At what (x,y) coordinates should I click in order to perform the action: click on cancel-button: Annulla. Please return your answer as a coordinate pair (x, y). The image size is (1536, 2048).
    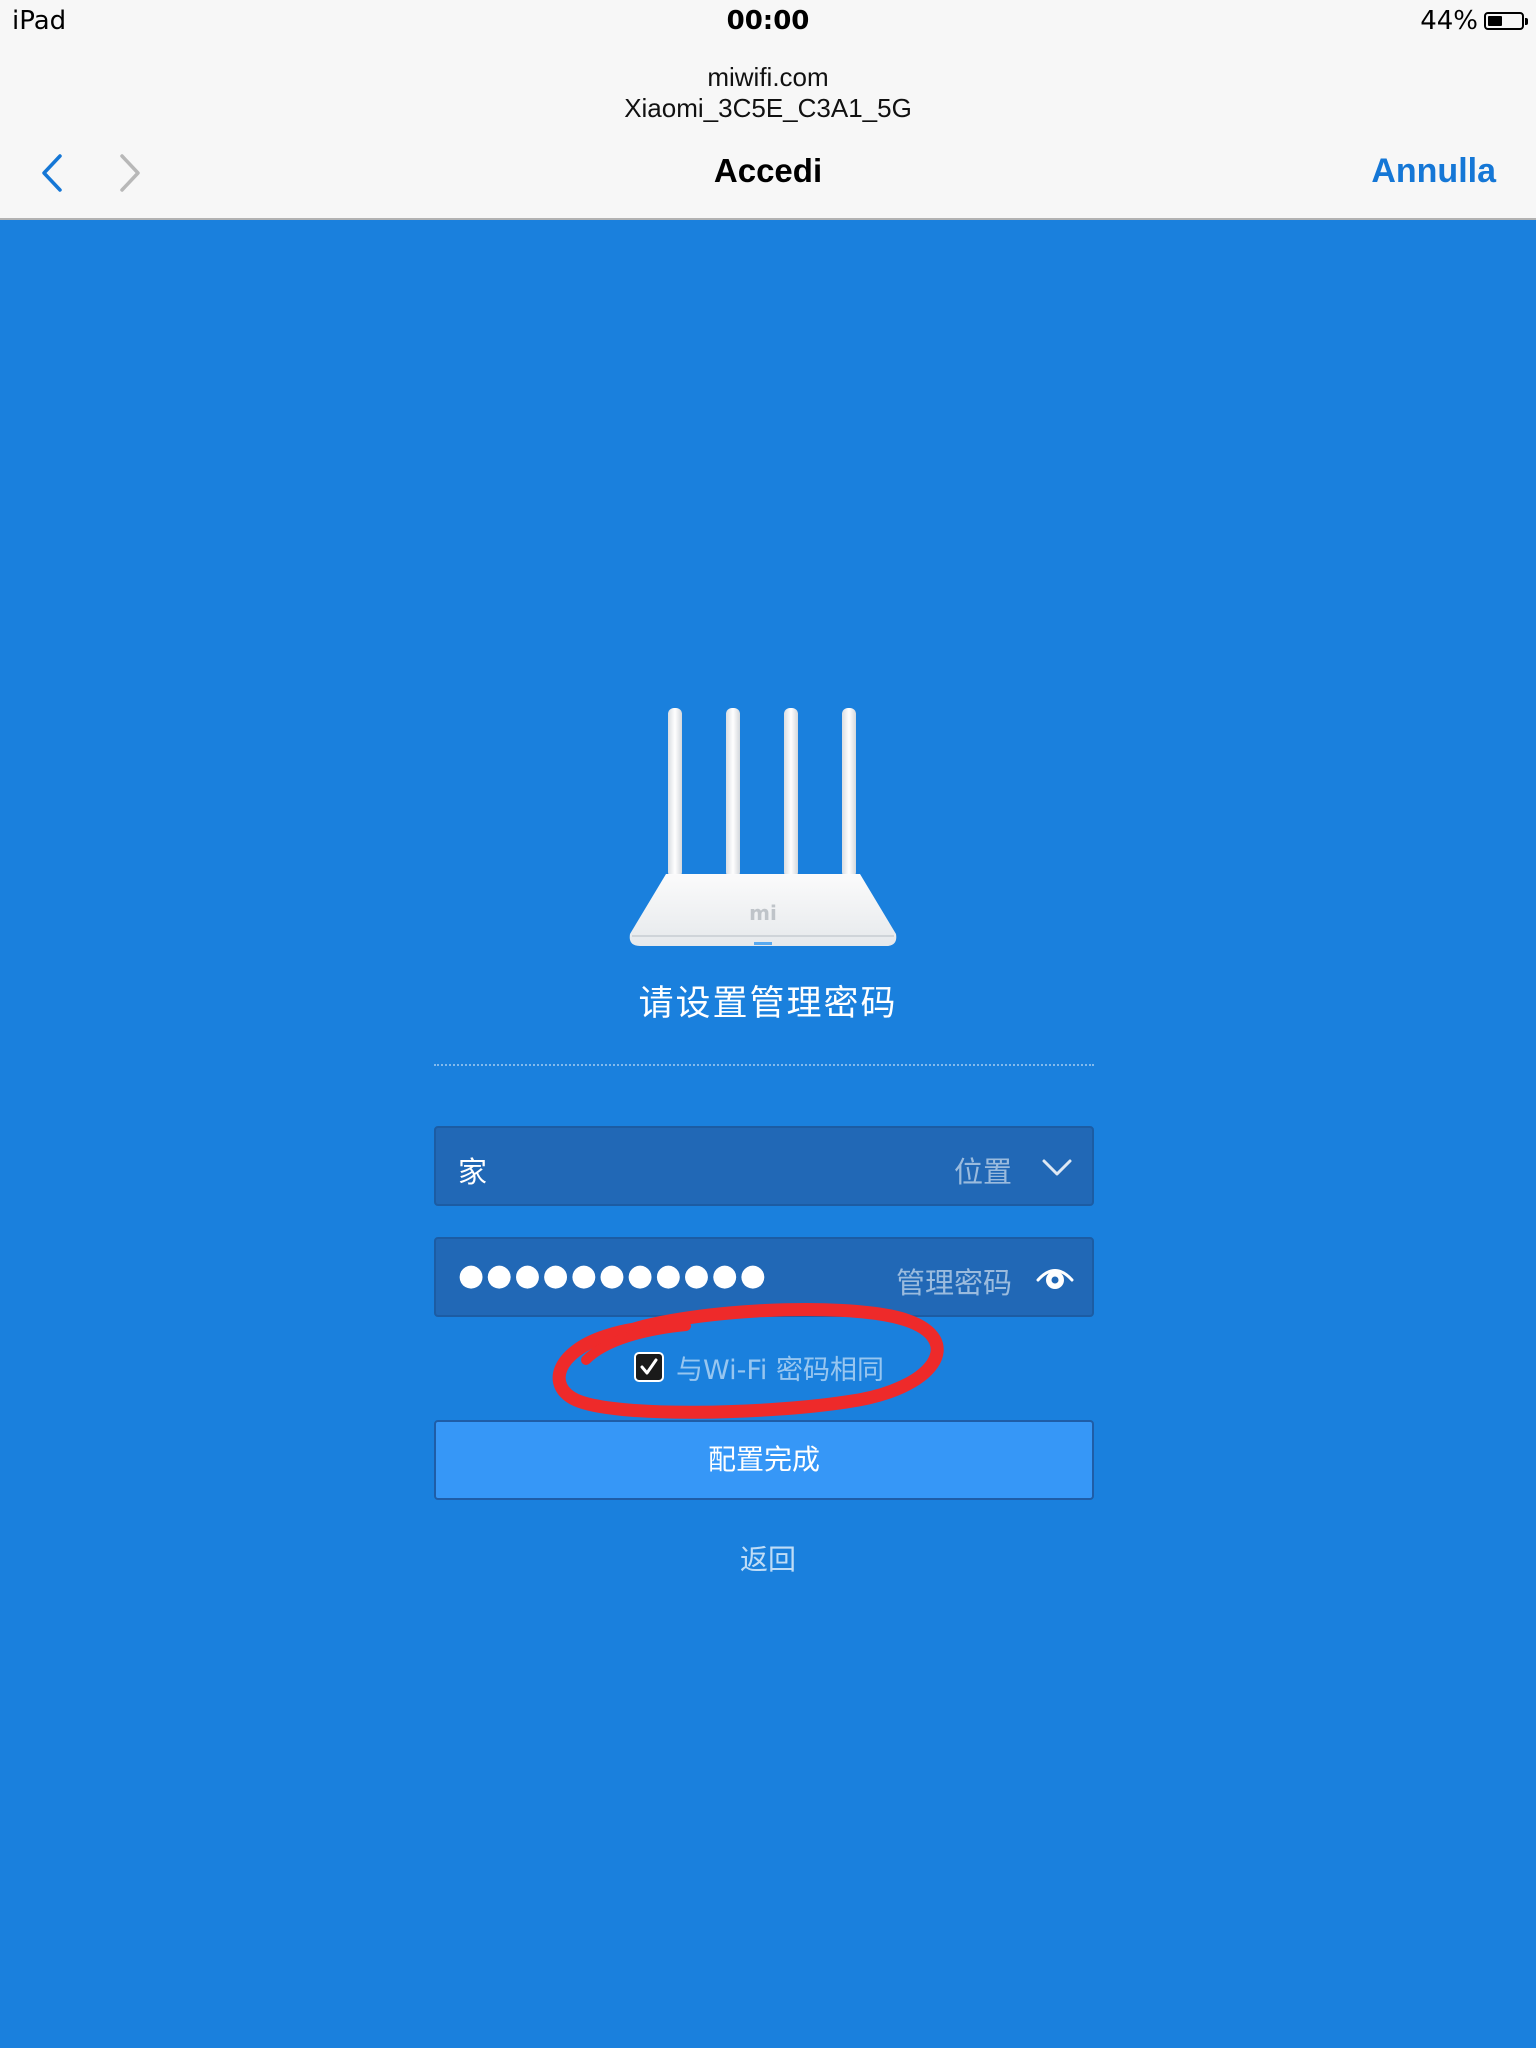
    Looking at the image, I should click on (1433, 171).